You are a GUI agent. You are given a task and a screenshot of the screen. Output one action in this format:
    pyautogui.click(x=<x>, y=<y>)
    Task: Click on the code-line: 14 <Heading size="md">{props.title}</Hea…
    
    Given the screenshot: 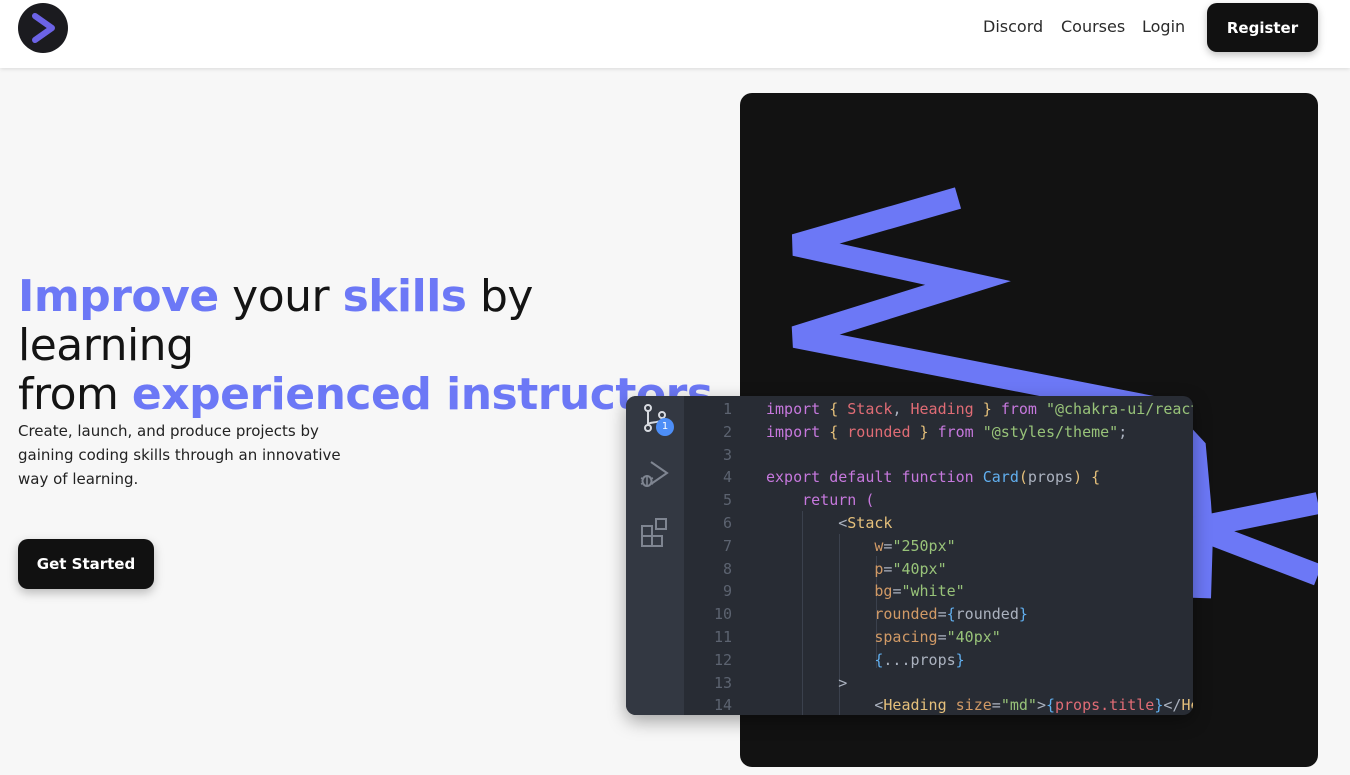 What is the action you would take?
    pyautogui.click(x=938, y=704)
    